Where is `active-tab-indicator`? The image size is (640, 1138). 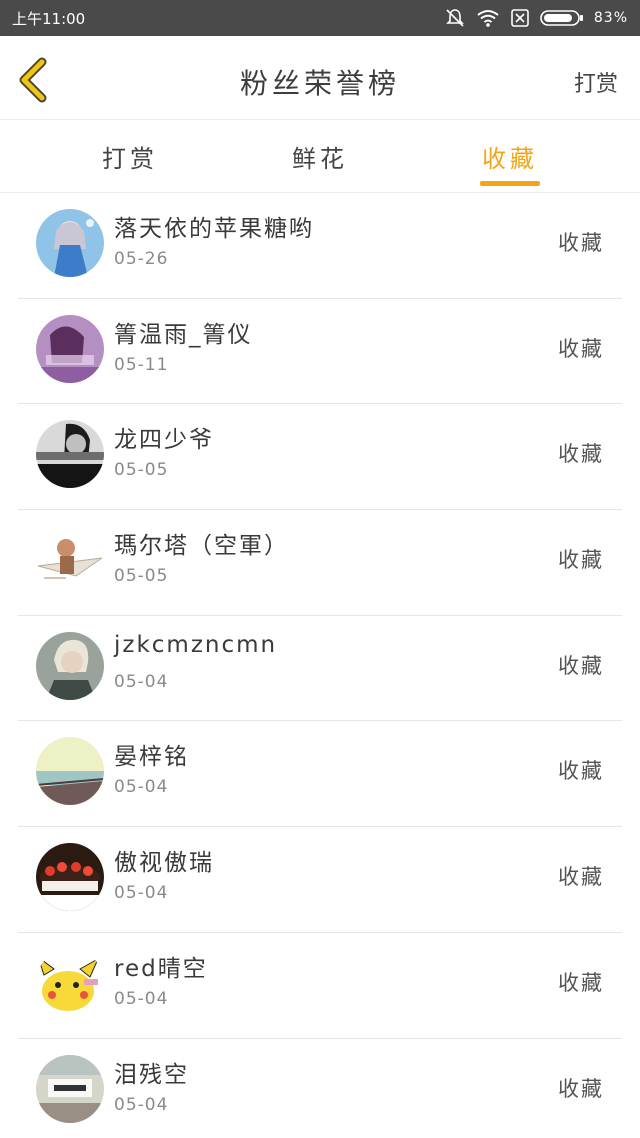 active-tab-indicator is located at coordinates (510, 183).